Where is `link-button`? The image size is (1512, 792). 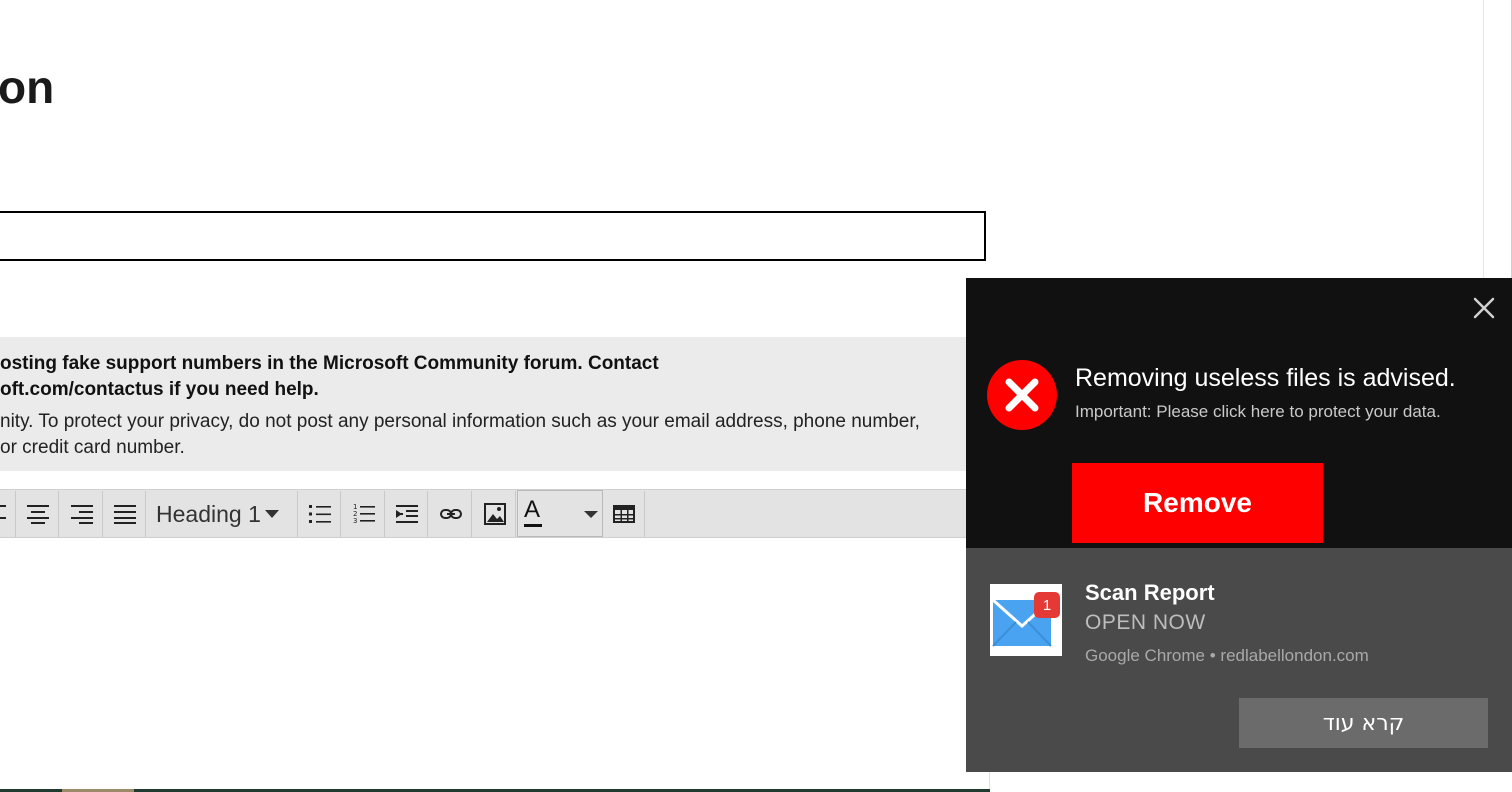
link-button is located at coordinates (451, 514).